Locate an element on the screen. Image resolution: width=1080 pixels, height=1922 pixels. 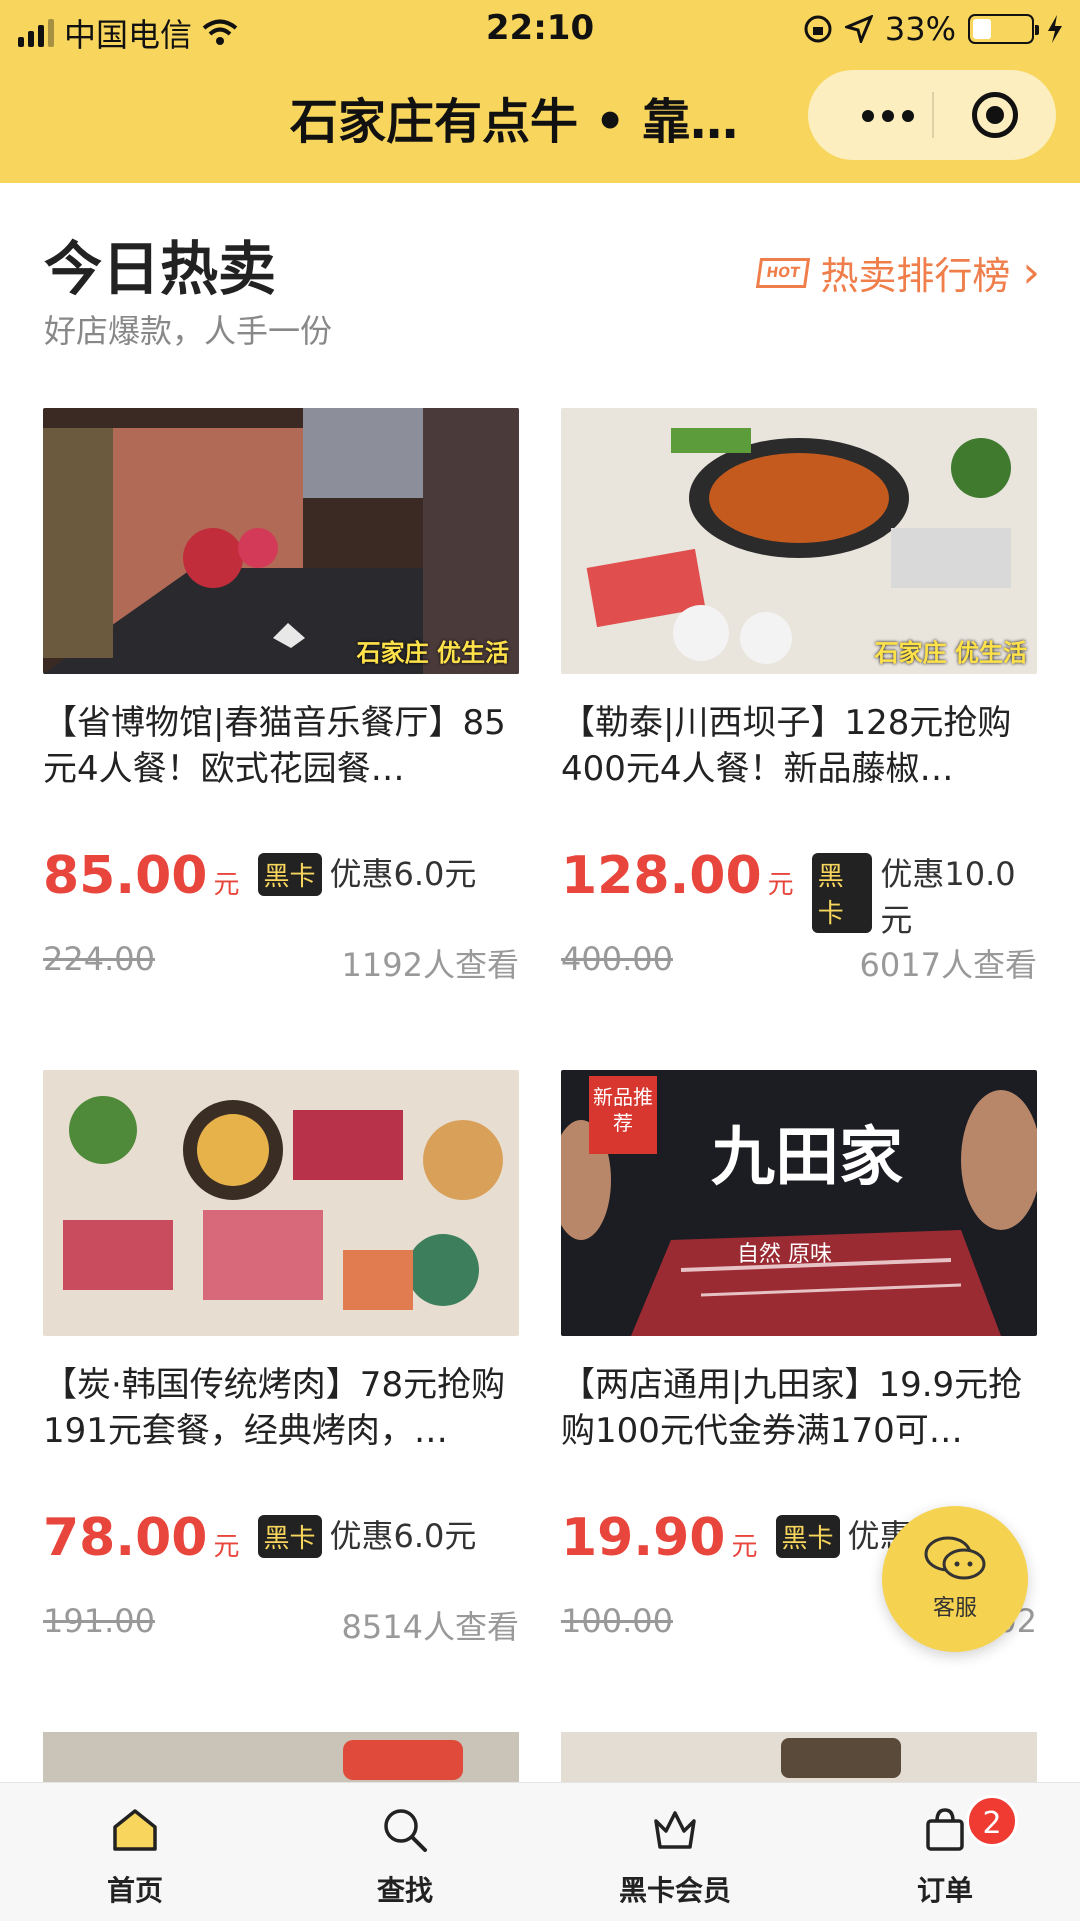
product-image-beef: 新品推荐 九田家 自然 原味 is located at coordinates (799, 1203).